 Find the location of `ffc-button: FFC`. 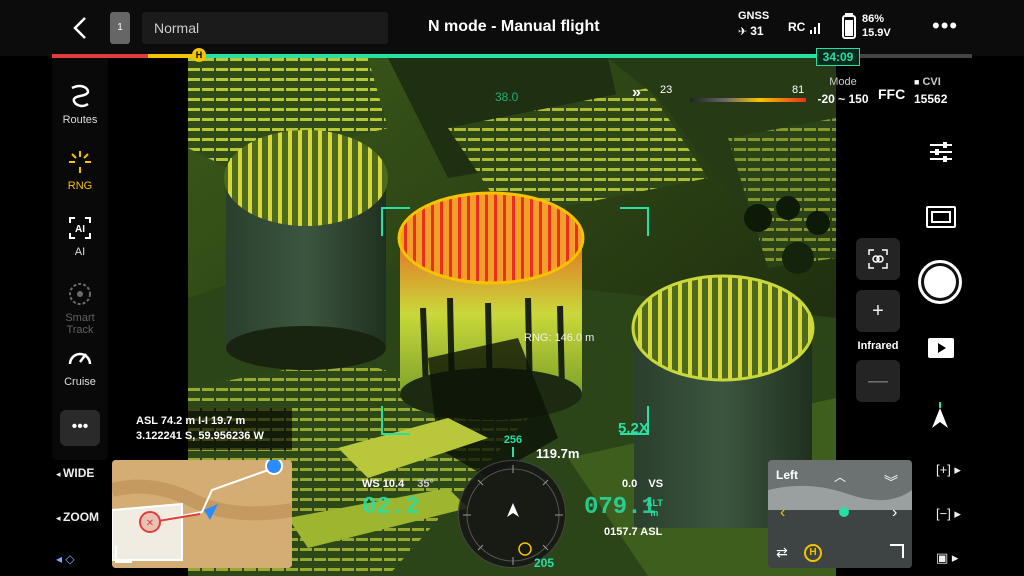

ffc-button: FFC is located at coordinates (891, 94).